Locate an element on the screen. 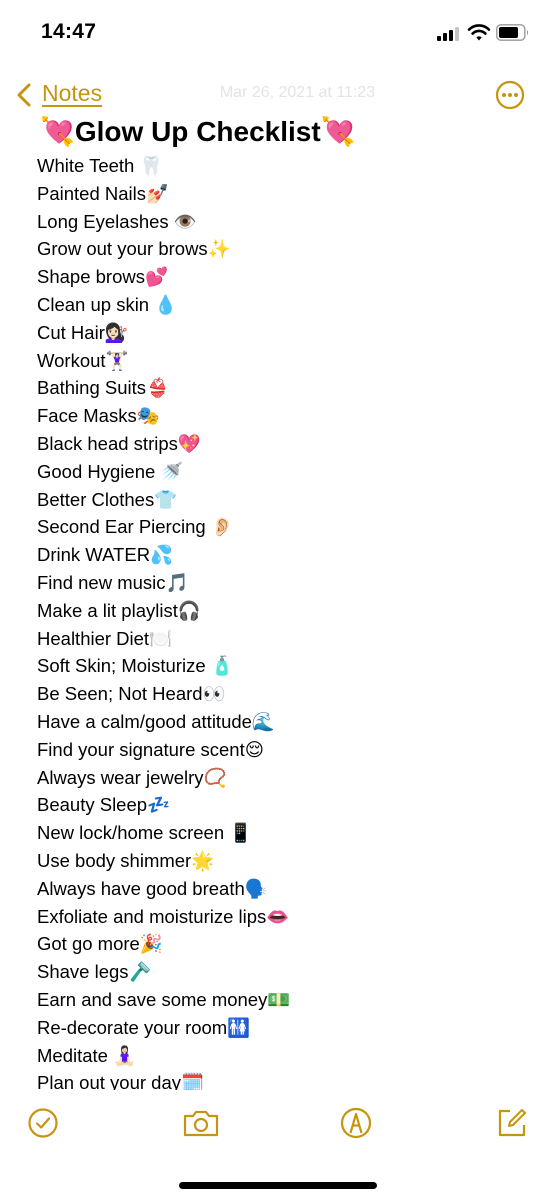  note-date: Mar 26, 2021 at 11:23 is located at coordinates (297, 92).